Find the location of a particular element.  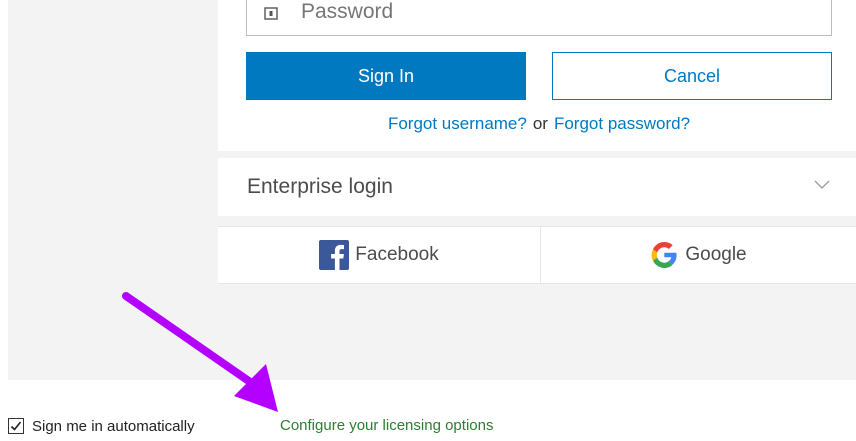

enterprise-login-toggle: Enterprise login is located at coordinates (537, 187).